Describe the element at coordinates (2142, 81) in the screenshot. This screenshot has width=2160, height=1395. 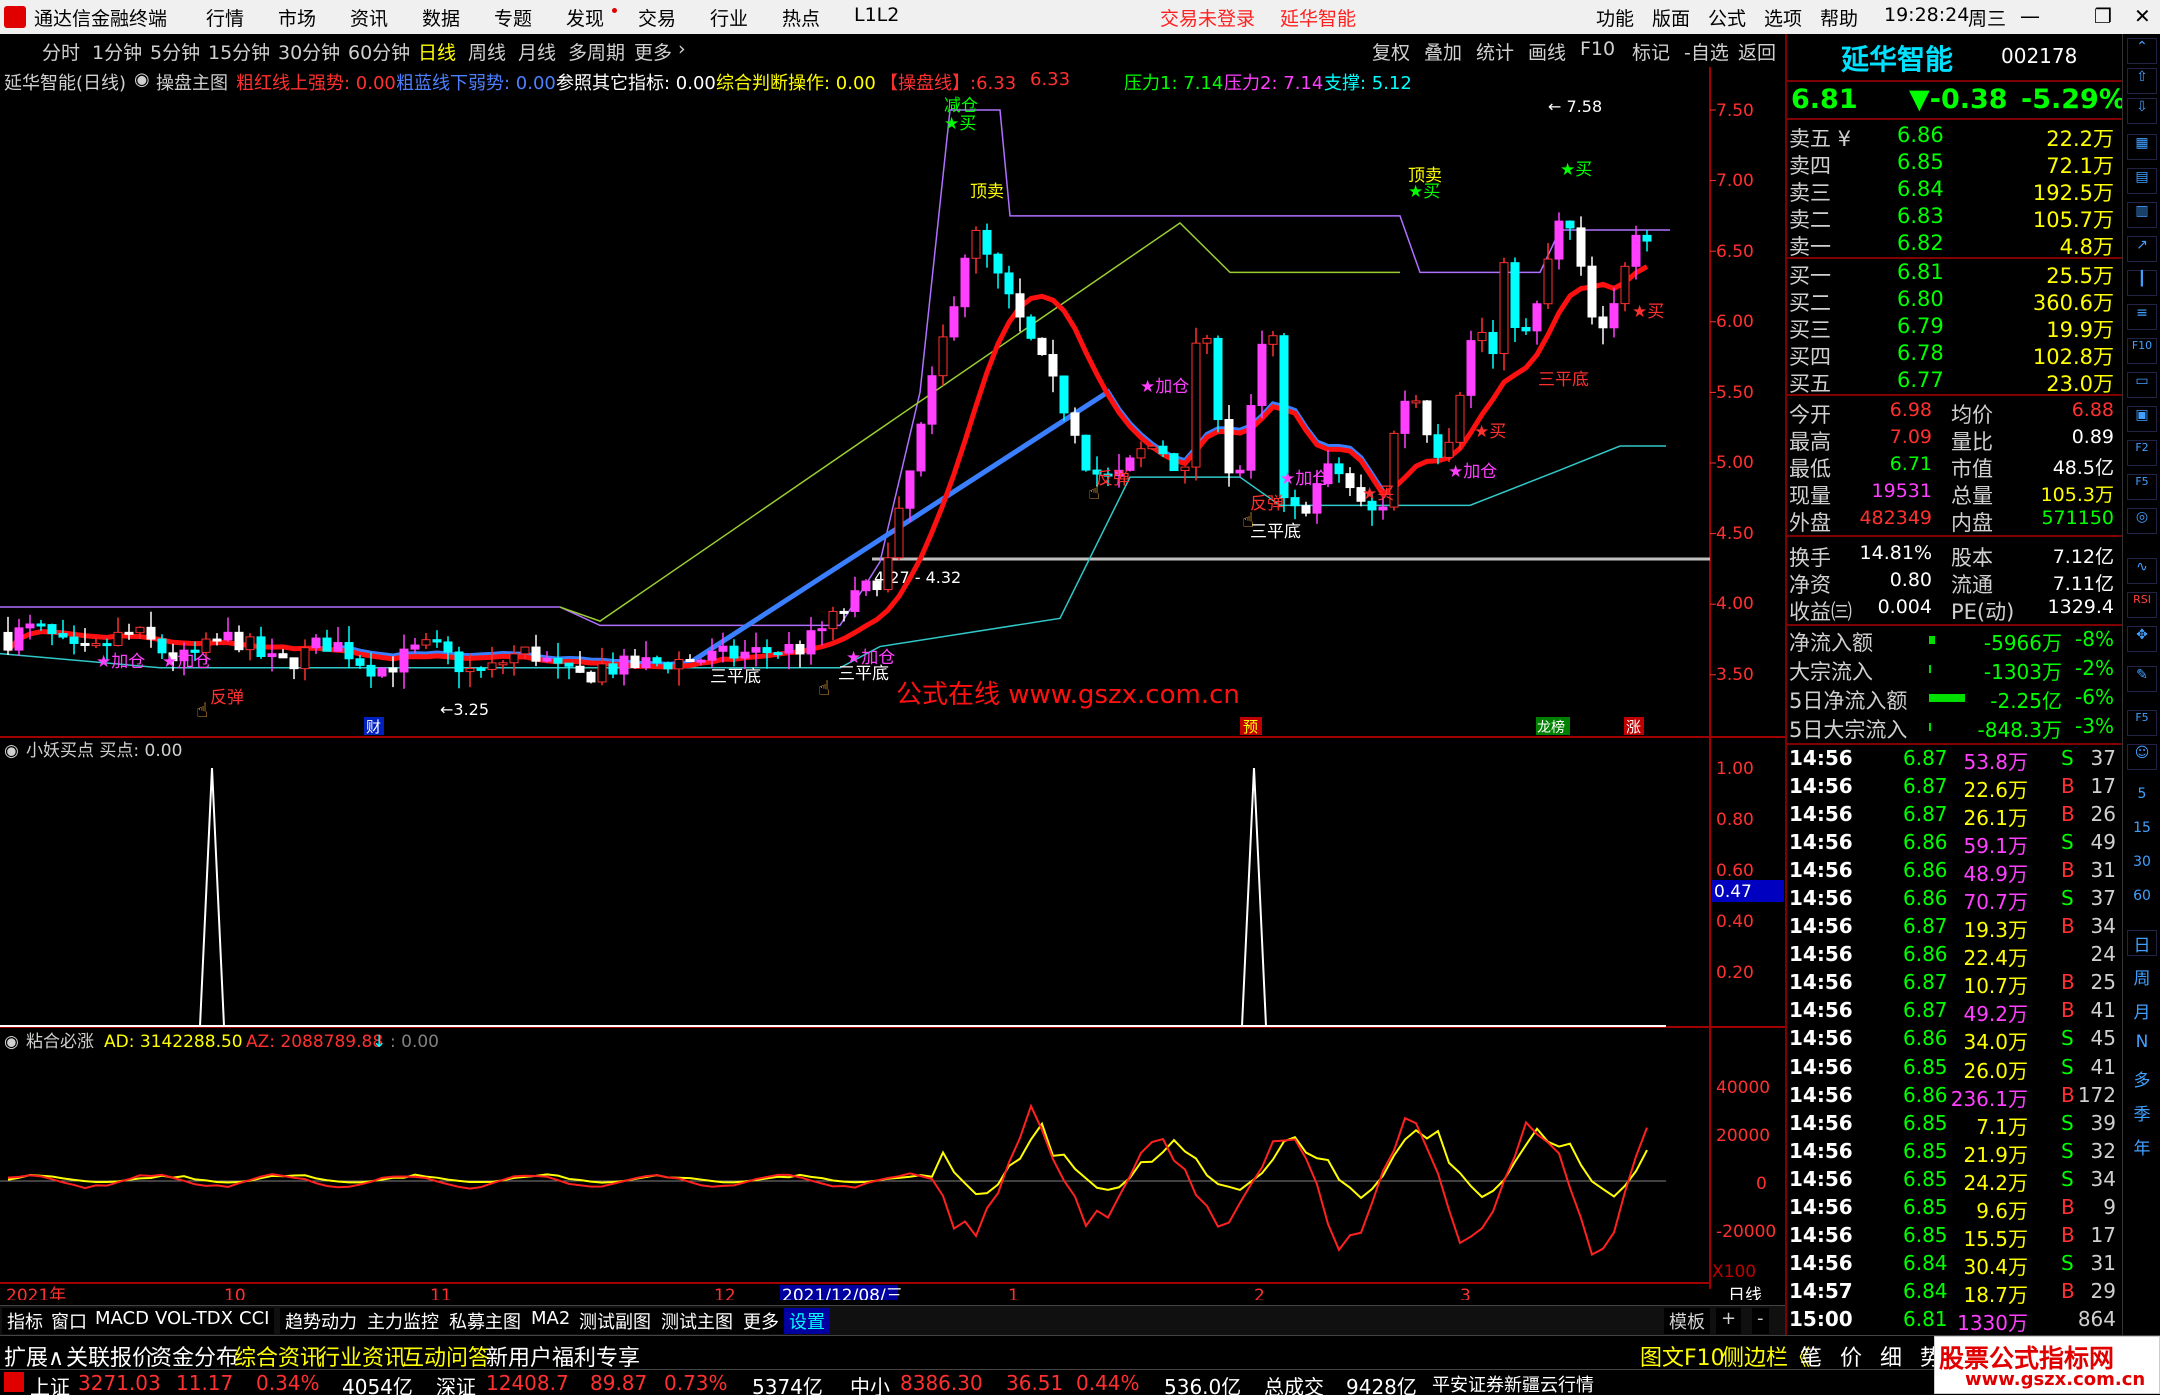
I see `up-icon: ⇧` at that location.